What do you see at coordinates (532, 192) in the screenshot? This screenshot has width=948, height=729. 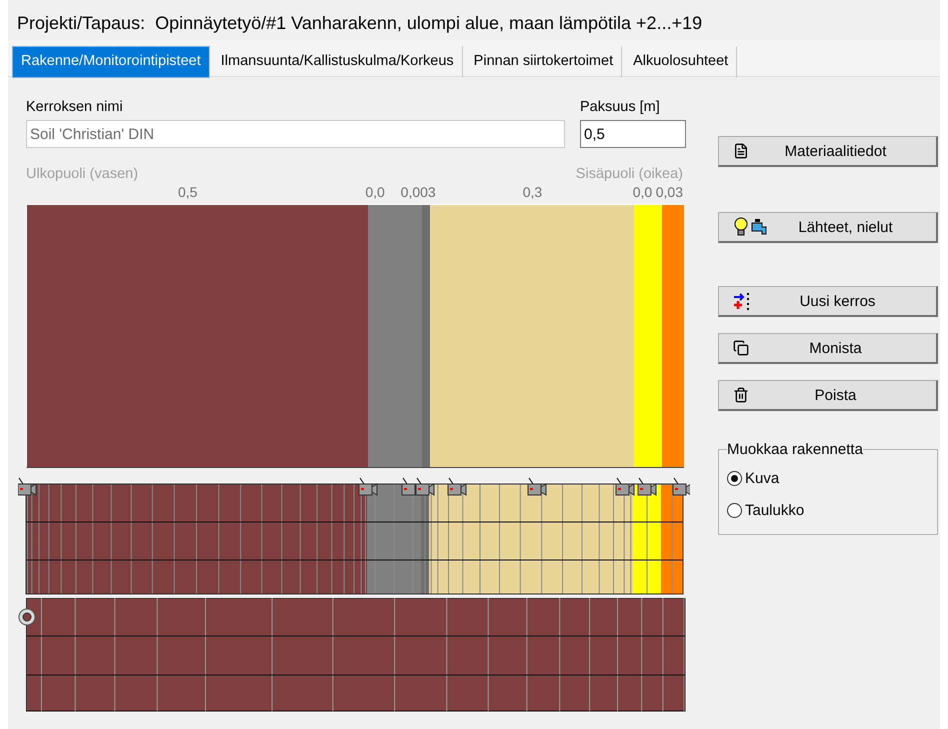 I see `thickness-label: 0,3` at bounding box center [532, 192].